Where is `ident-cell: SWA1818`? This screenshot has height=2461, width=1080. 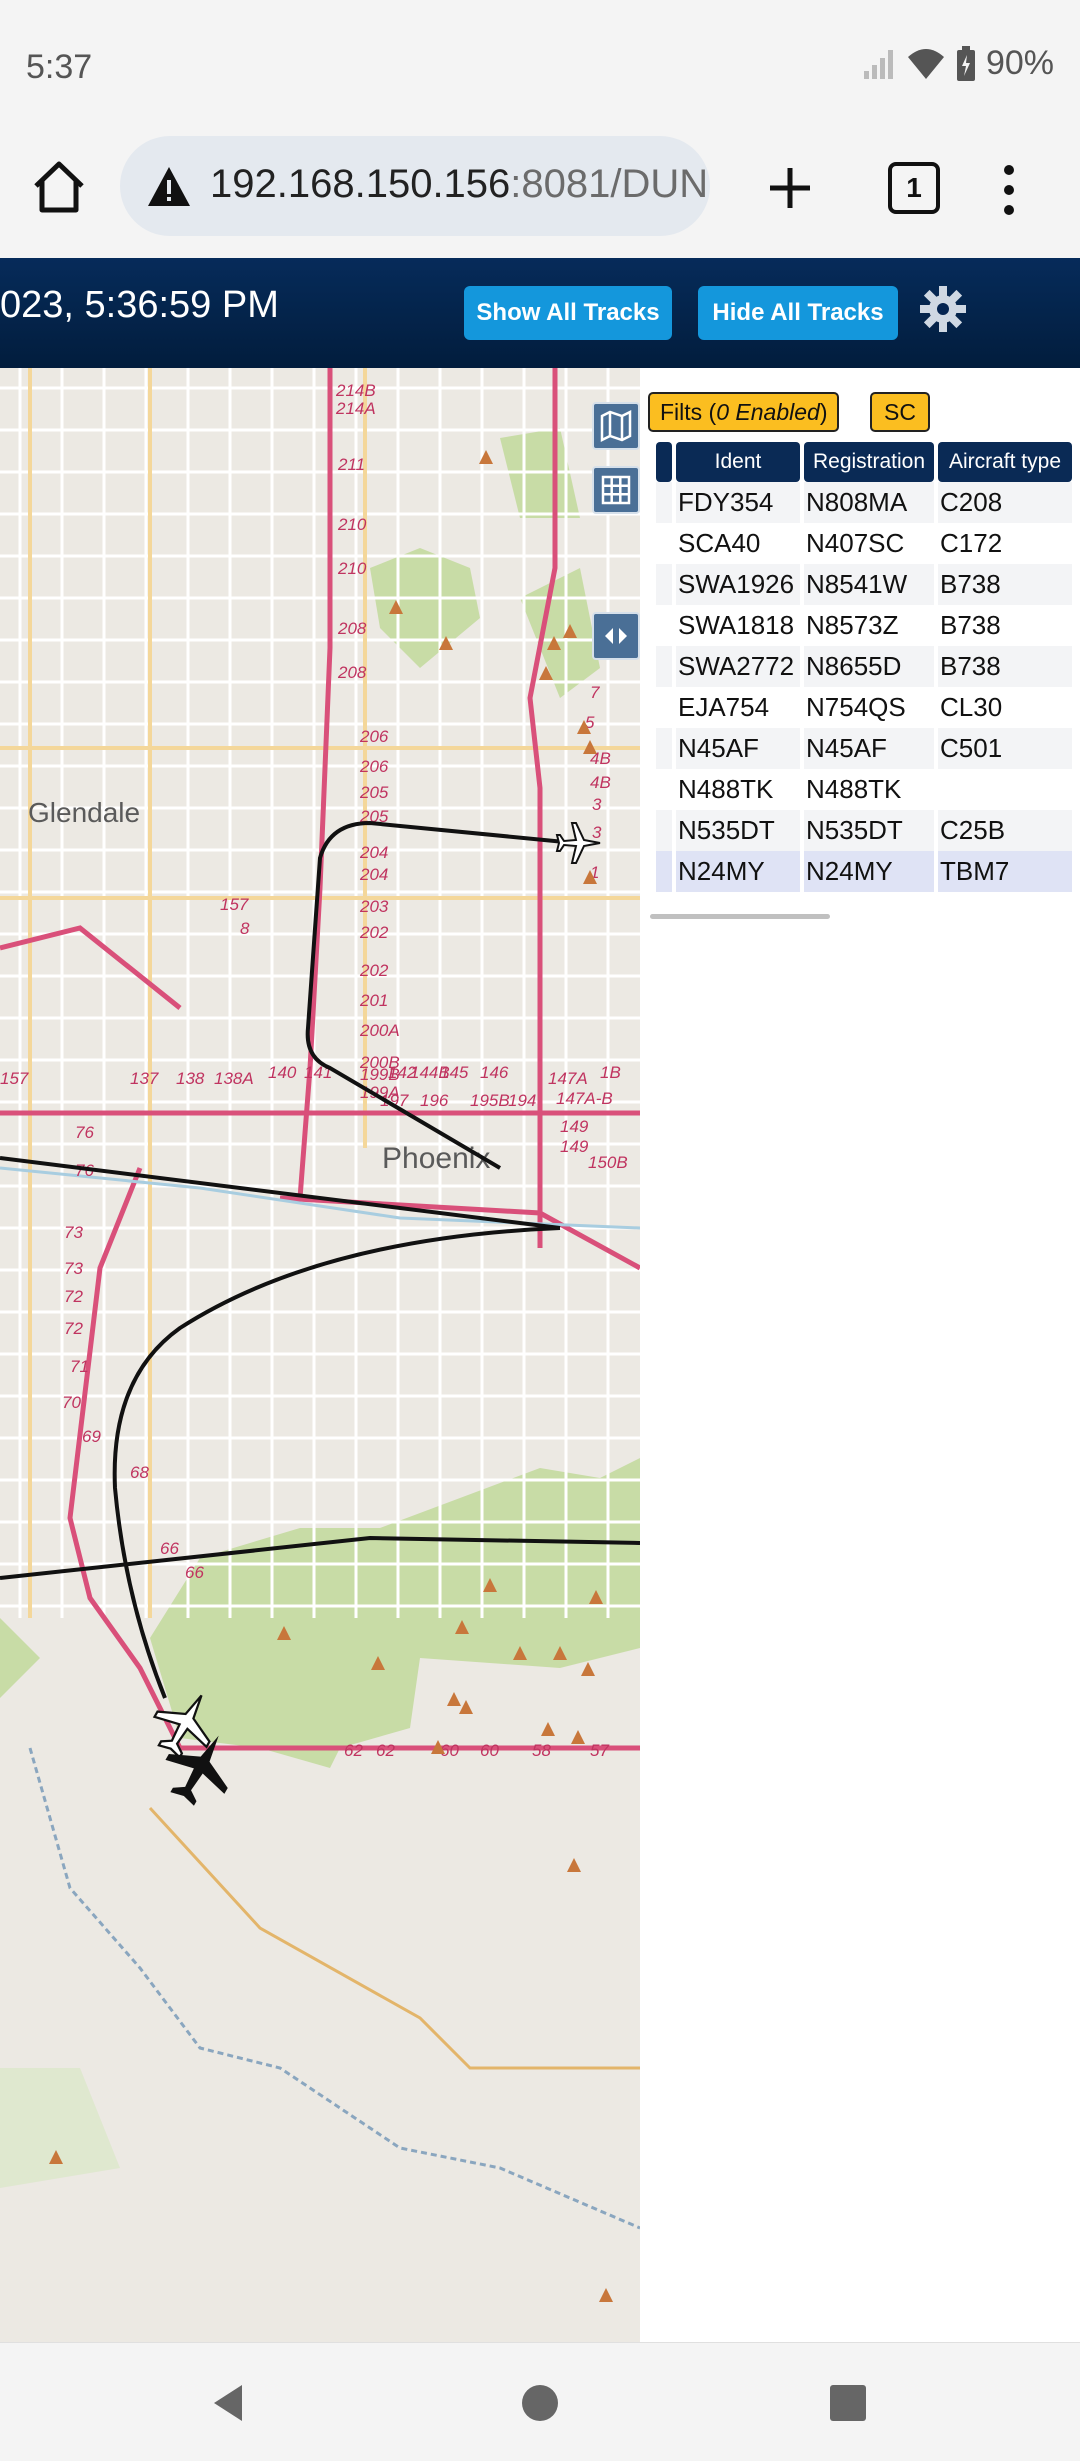
ident-cell: SWA1818 is located at coordinates (736, 625).